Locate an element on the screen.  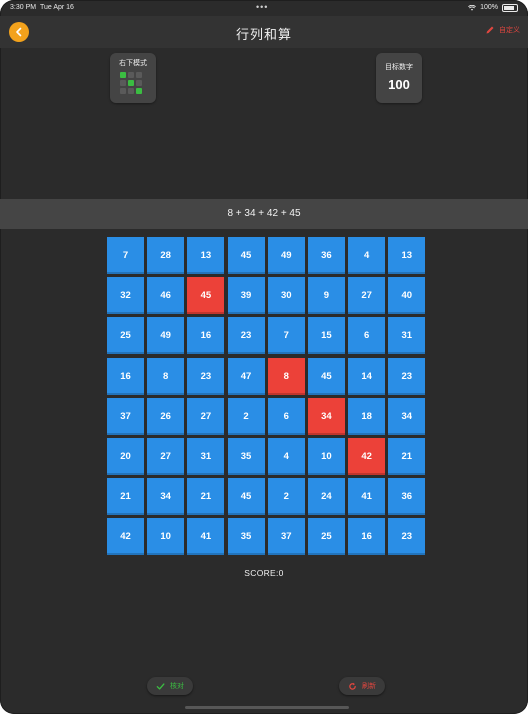
navigation-bar: 行列和算 自定义 is located at coordinates (264, 32).